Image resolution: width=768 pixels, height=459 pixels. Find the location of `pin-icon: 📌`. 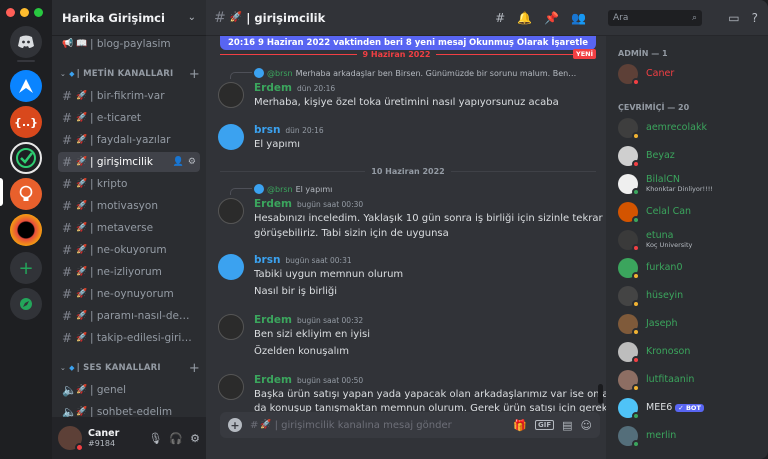

pin-icon: 📌 is located at coordinates (551, 18).